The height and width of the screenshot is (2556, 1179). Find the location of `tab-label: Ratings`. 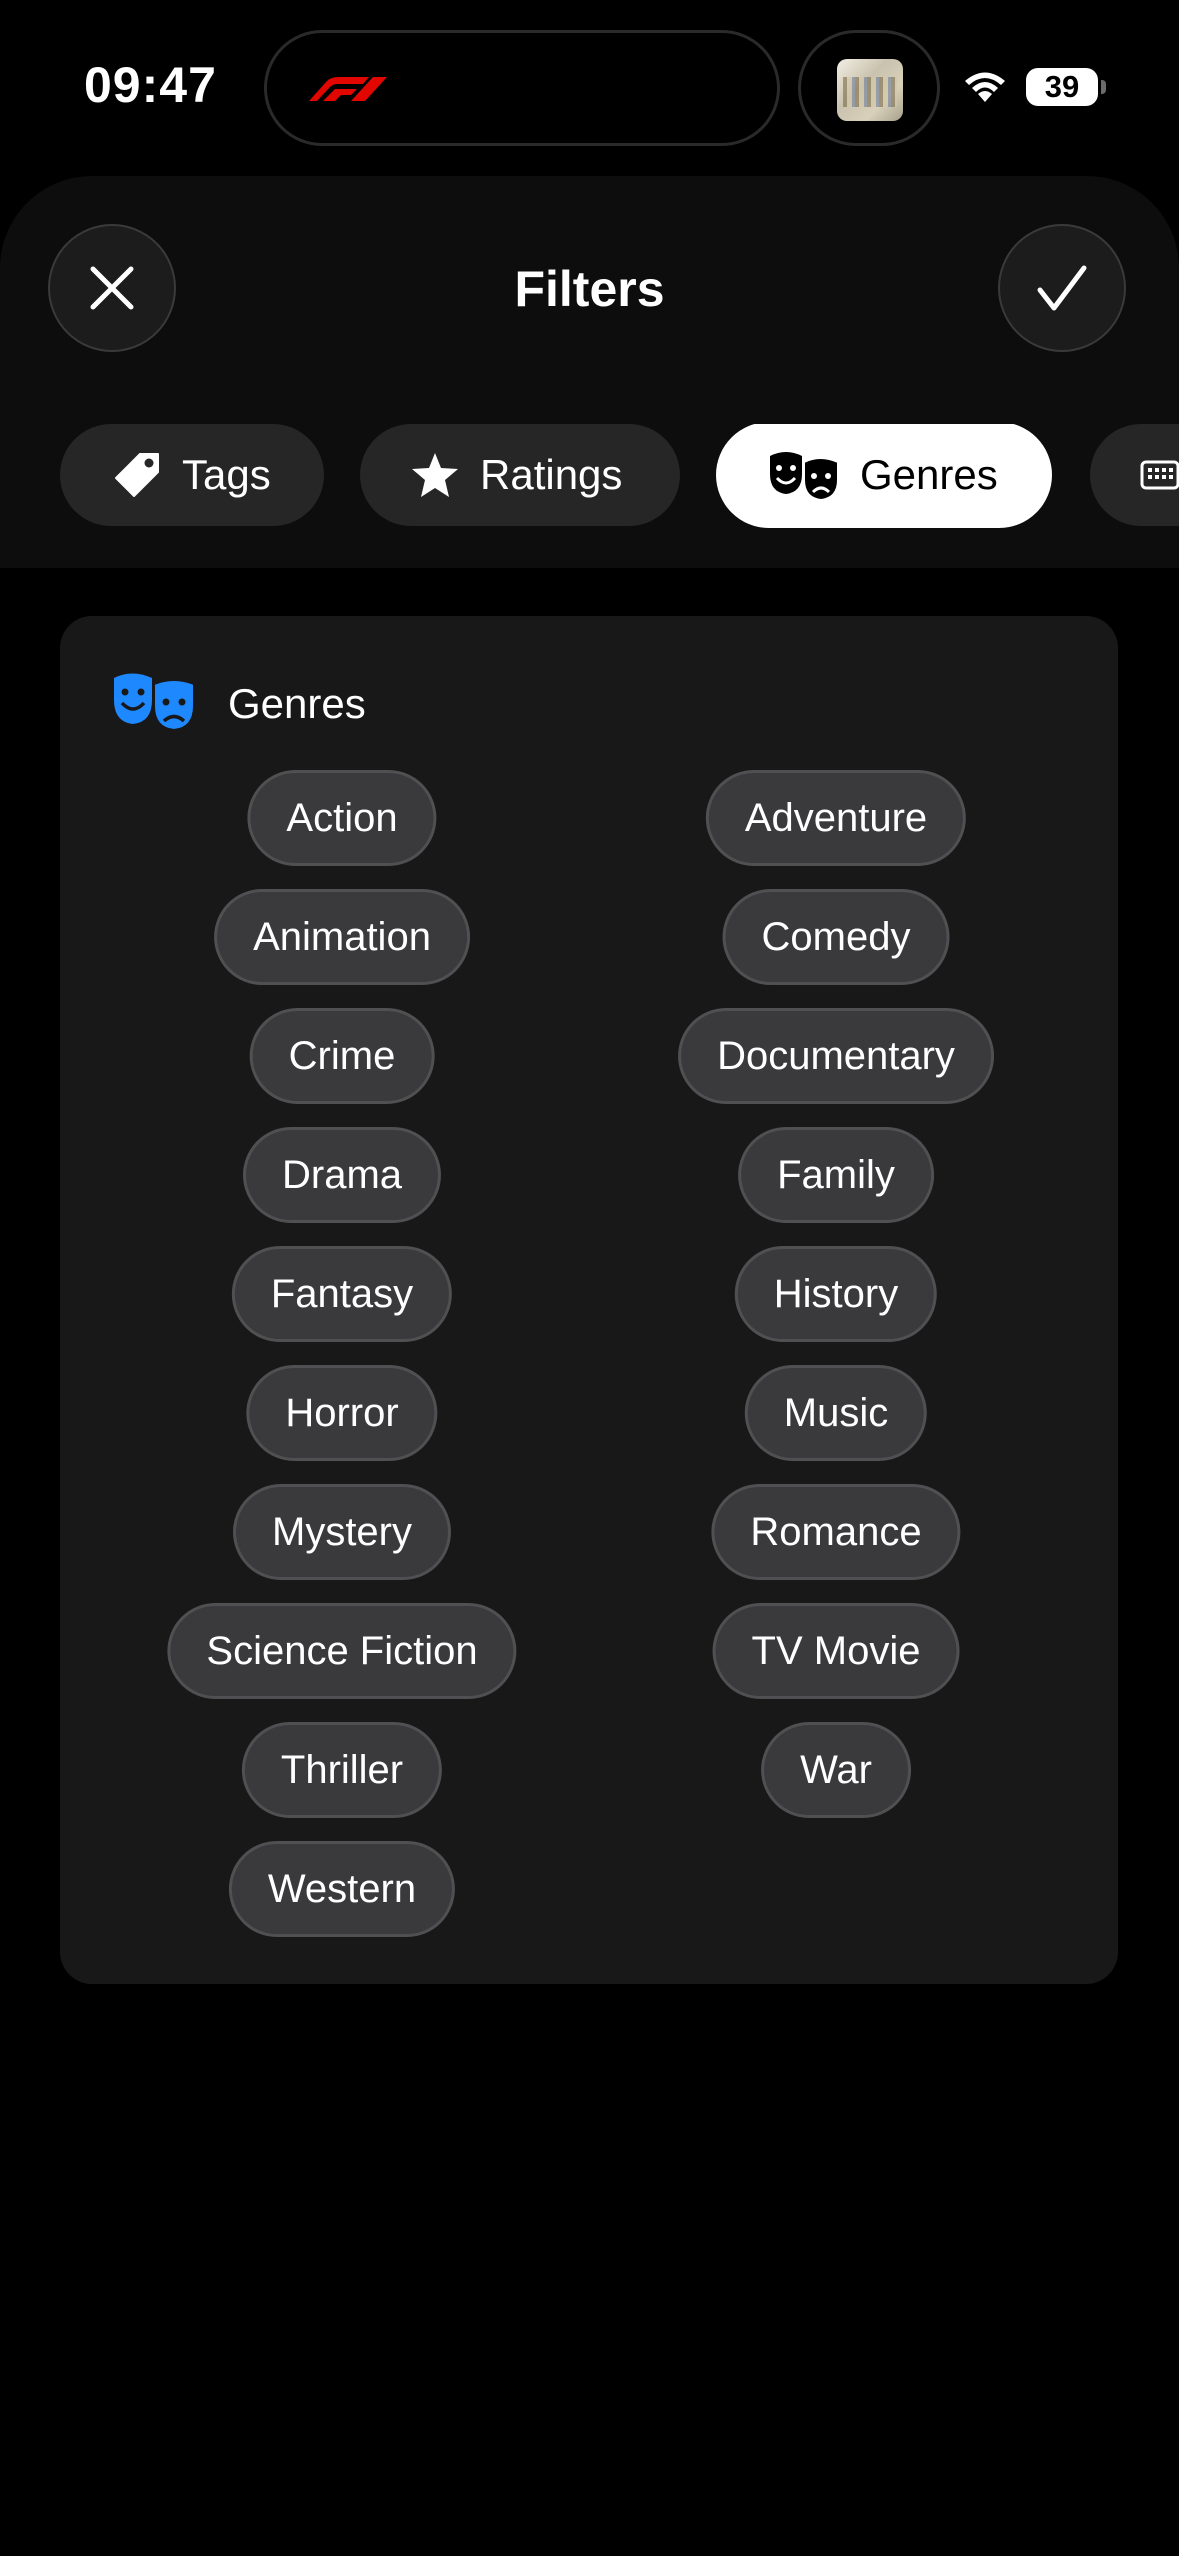

tab-label: Ratings is located at coordinates (551, 474).